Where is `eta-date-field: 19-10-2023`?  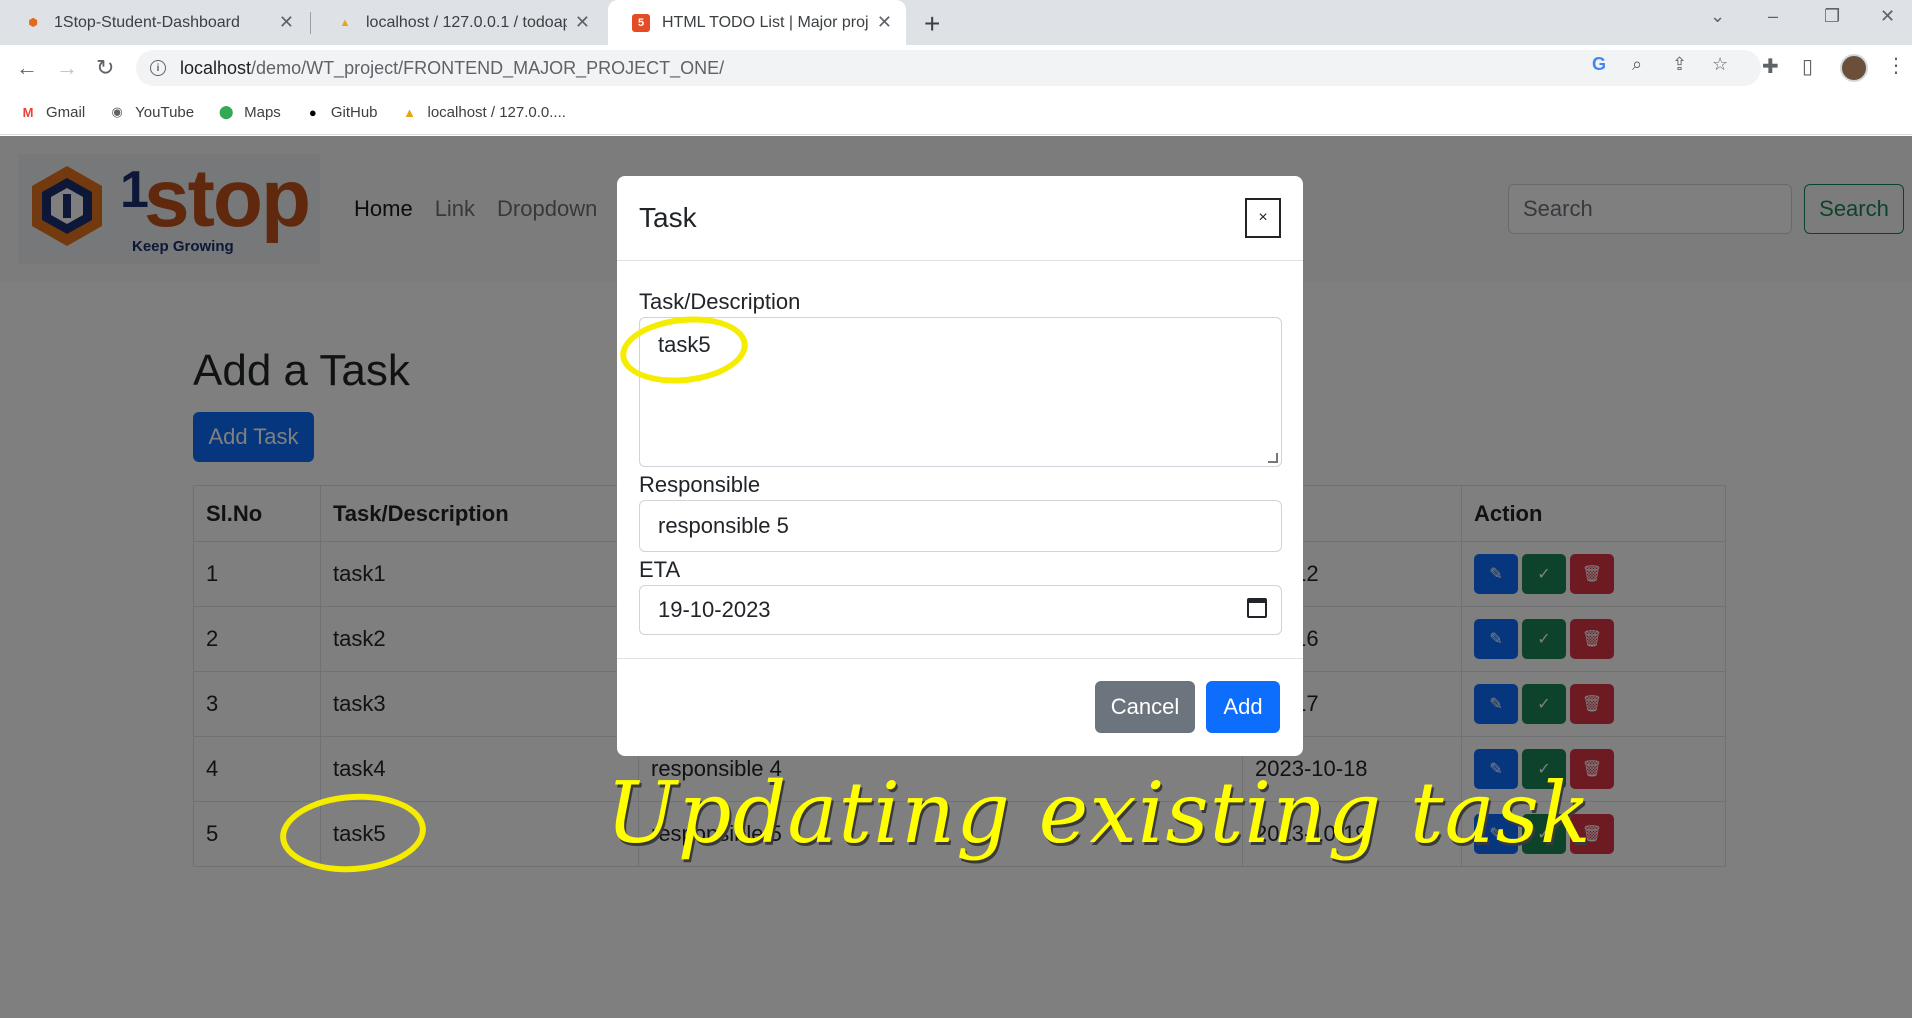
eta-date-field: 19-10-2023 is located at coordinates (960, 610).